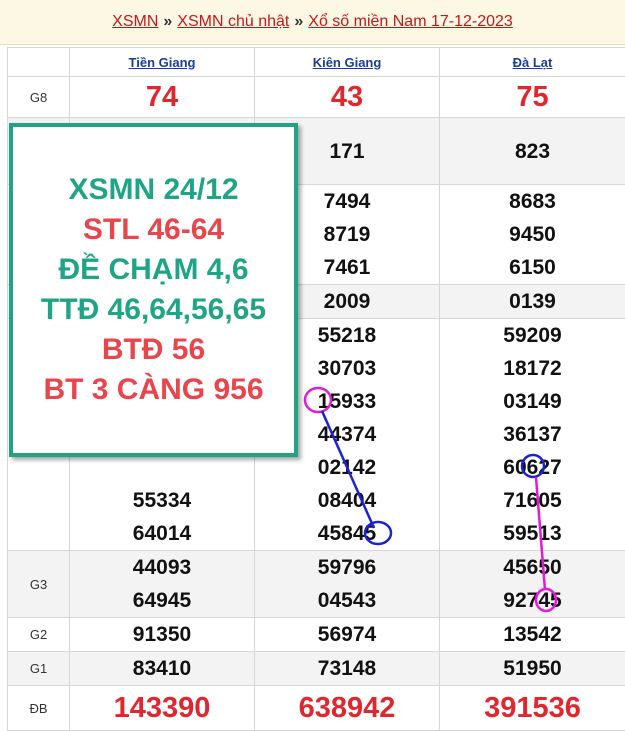  I want to click on prize-cell: 4565092745, so click(532, 584).